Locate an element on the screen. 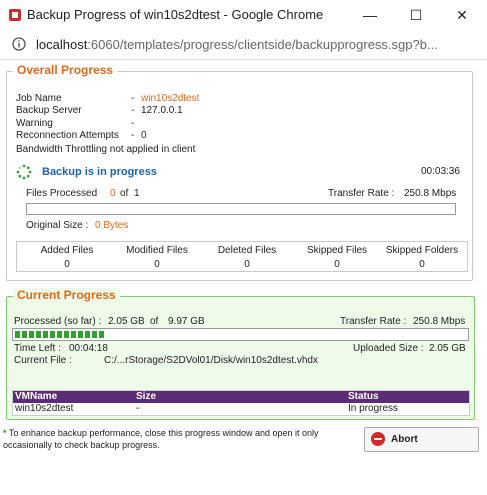 The height and width of the screenshot is (495, 487). time-left-value: 00:04:18 is located at coordinates (88, 348).